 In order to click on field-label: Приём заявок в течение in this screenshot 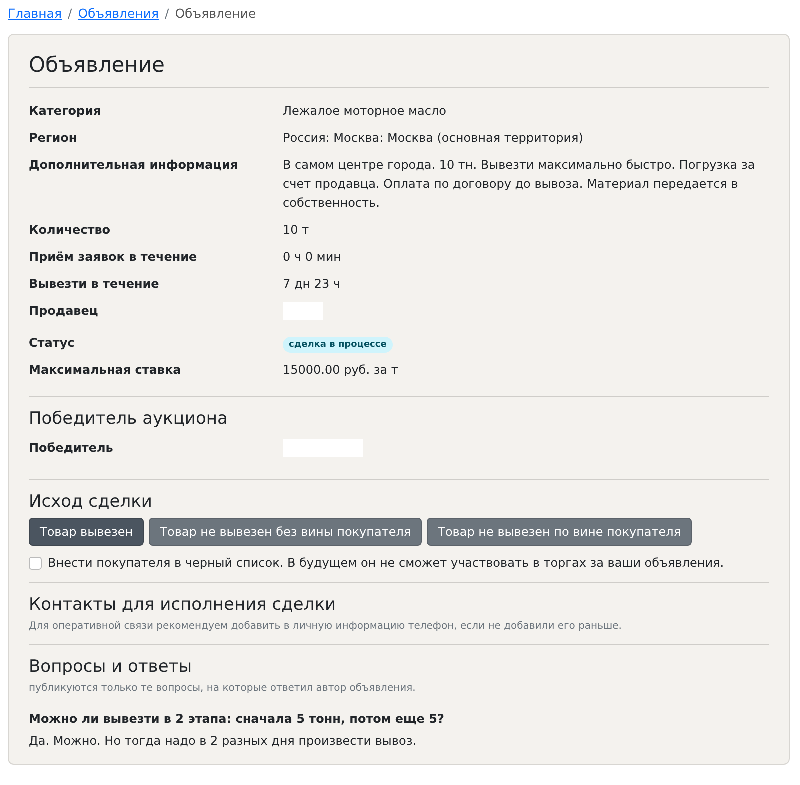, I will do `click(113, 257)`.